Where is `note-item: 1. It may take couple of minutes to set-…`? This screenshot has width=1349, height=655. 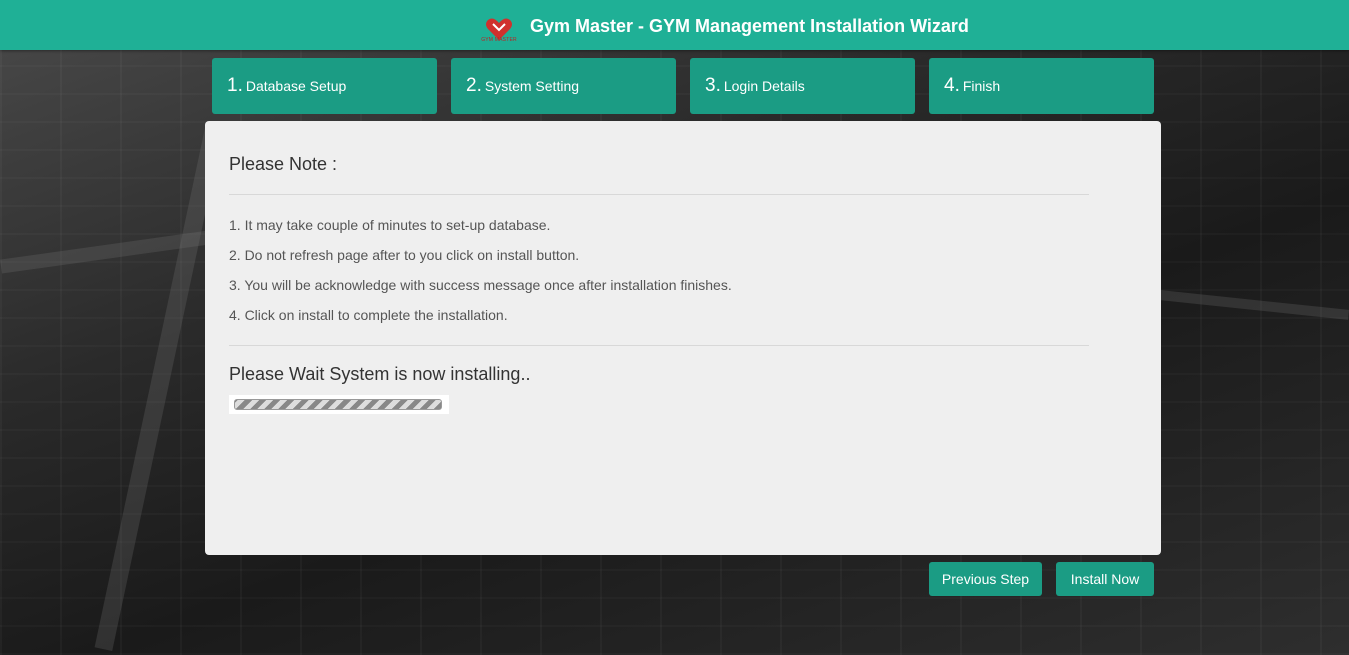 note-item: 1. It may take couple of minutes to set-… is located at coordinates (390, 225).